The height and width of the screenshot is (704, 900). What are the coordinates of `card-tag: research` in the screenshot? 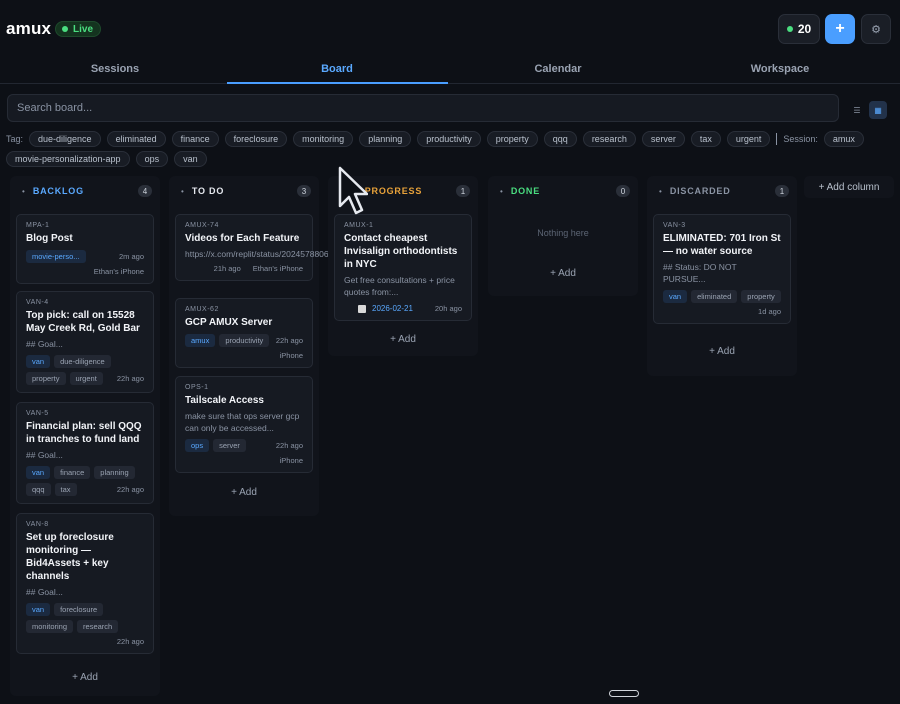 It's located at (98, 626).